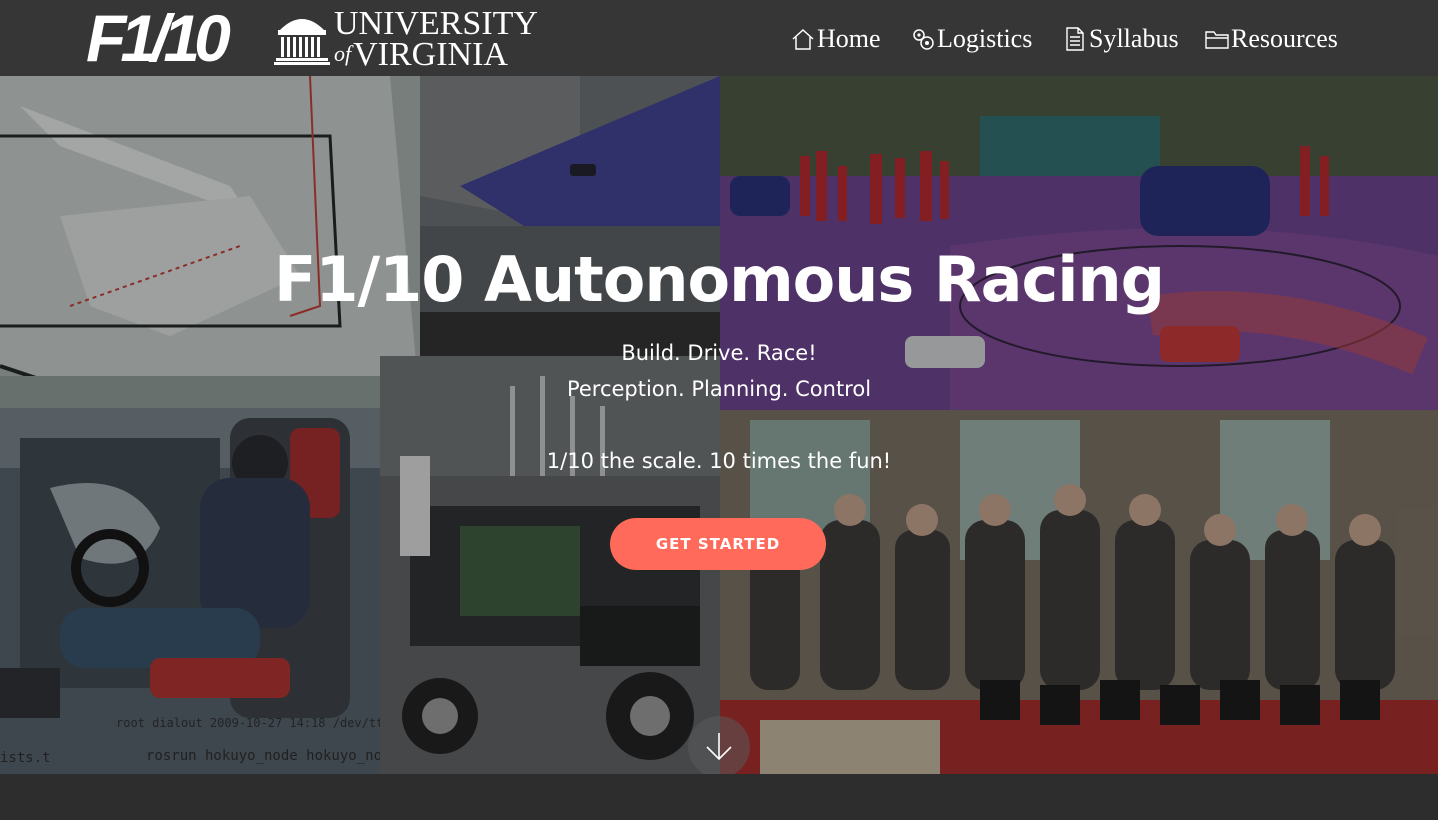 Image resolution: width=1438 pixels, height=820 pixels. I want to click on uva-wordmark-line2: ofVIRGINIA, so click(421, 54).